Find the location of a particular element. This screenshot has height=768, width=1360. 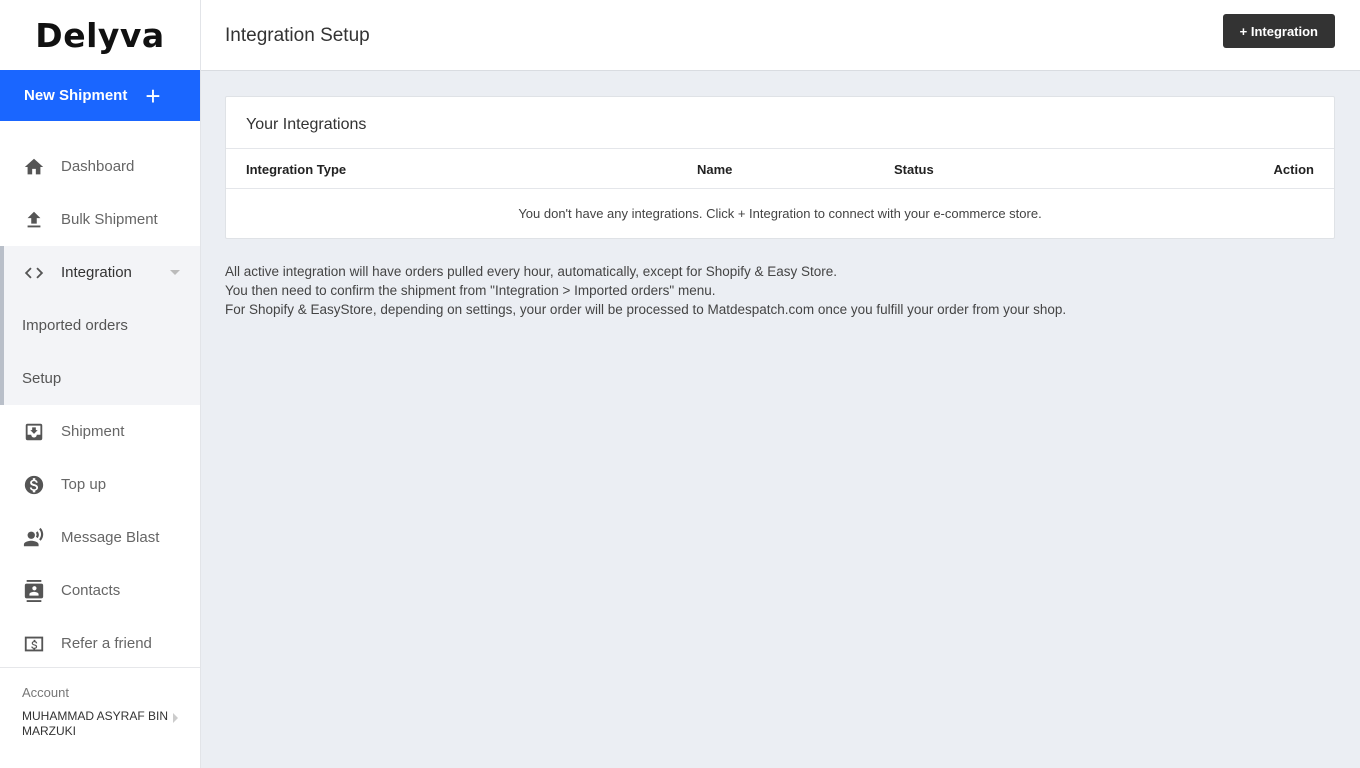

new-shipment-button: New Shipment + is located at coordinates (100, 95).